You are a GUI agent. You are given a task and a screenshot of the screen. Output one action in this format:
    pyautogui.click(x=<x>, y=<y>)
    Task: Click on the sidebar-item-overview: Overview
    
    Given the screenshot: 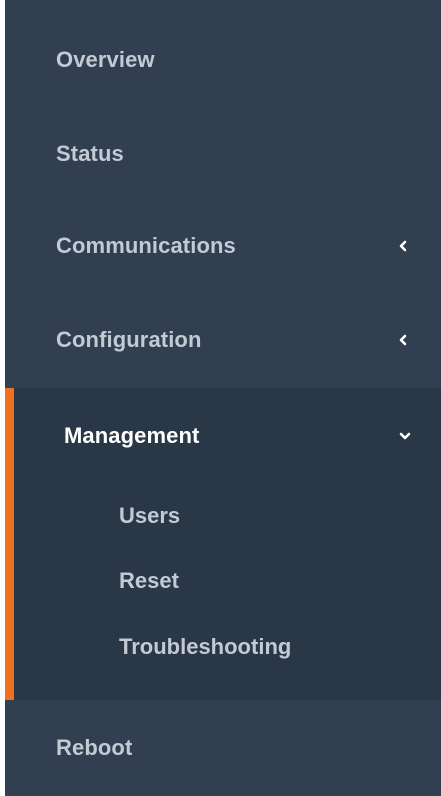 What is the action you would take?
    pyautogui.click(x=223, y=60)
    